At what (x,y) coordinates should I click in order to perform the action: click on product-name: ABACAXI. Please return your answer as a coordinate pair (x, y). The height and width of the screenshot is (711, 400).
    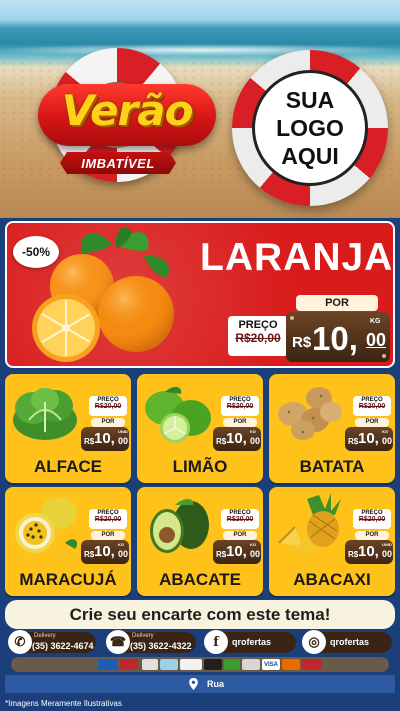
    Looking at the image, I should click on (332, 579).